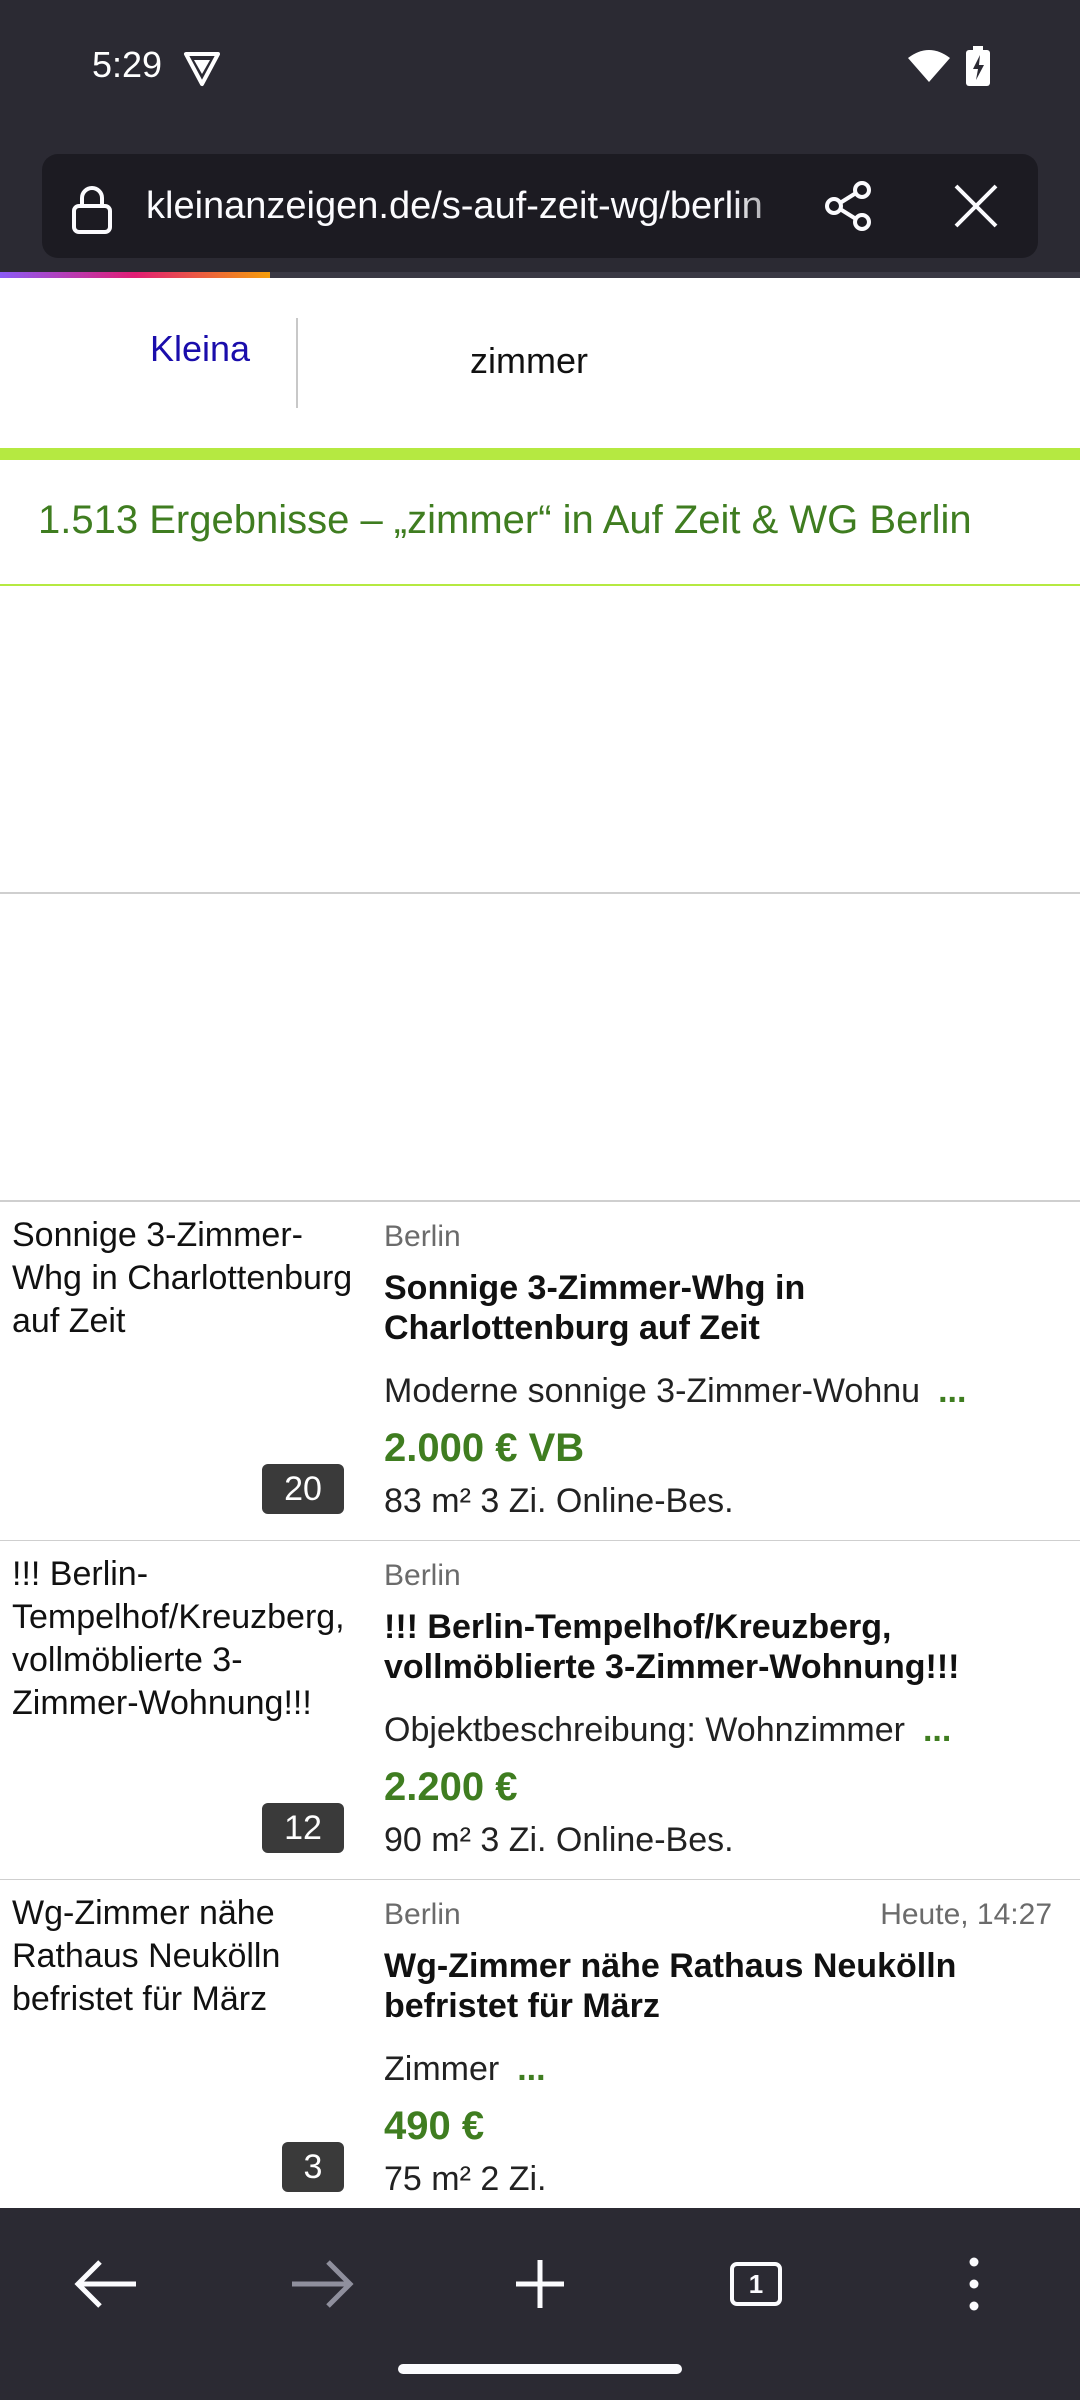 The width and height of the screenshot is (1080, 2400). I want to click on status-time: 5:29, so click(127, 64).